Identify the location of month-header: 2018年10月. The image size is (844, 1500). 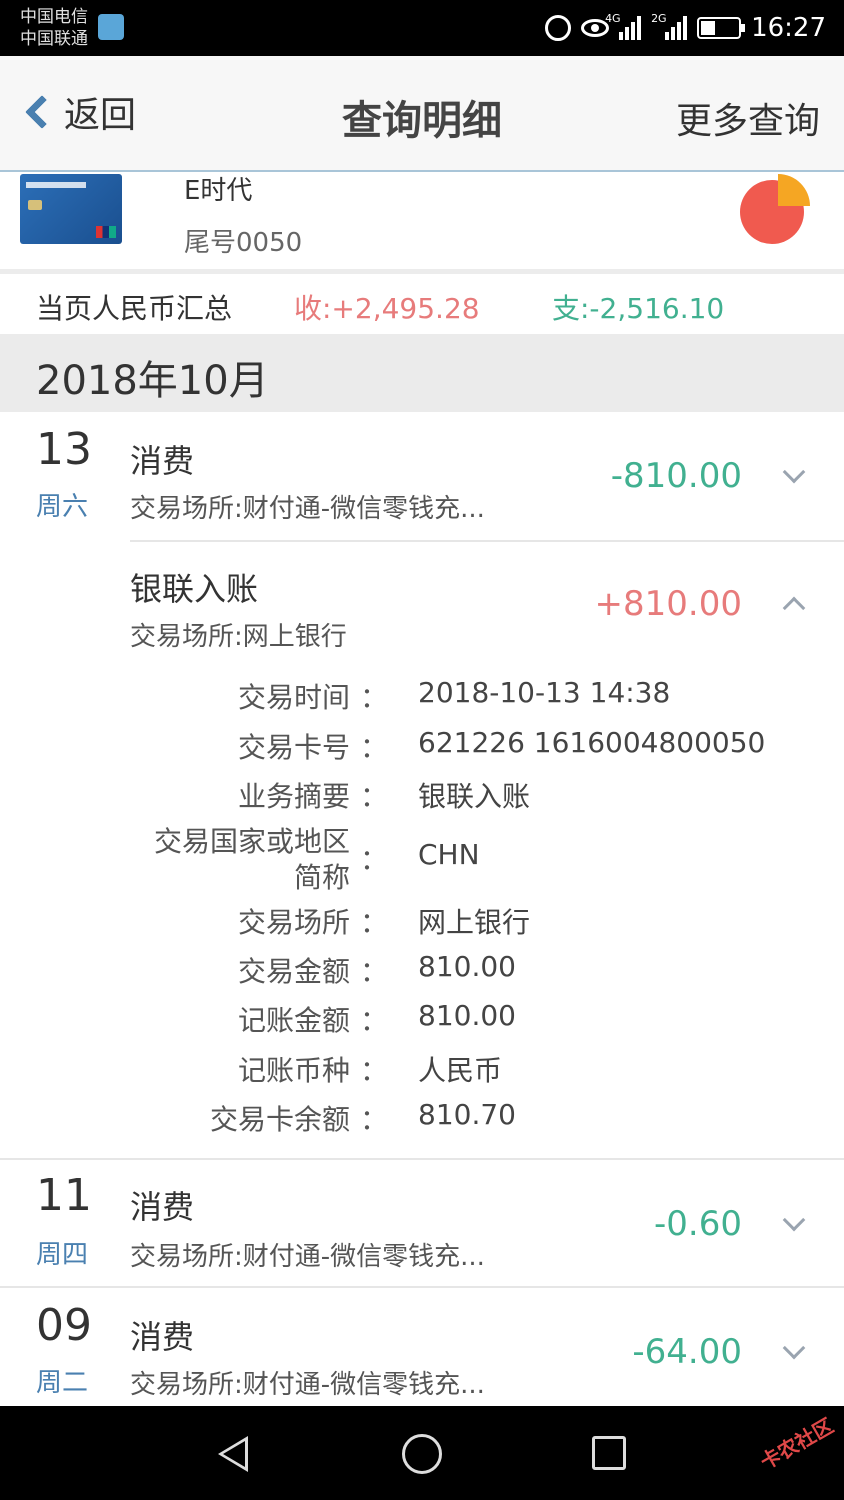
(422, 373).